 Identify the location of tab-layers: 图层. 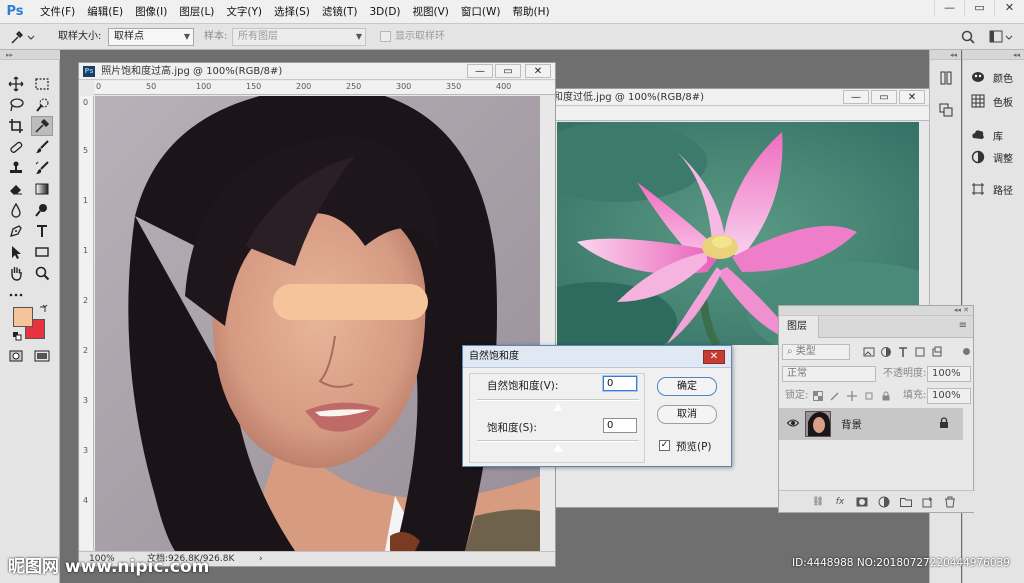
(799, 327).